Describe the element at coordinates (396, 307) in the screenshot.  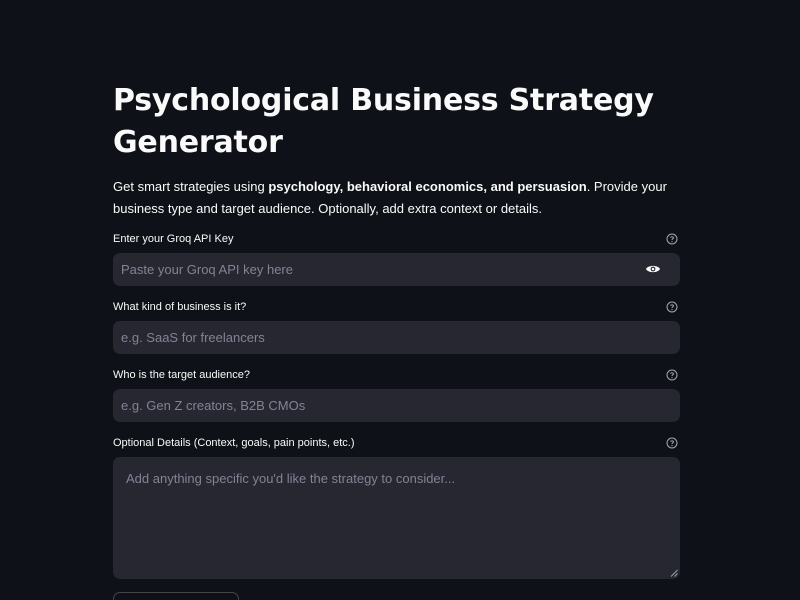
I see `business-label-row: What kind of business is it?` at that location.